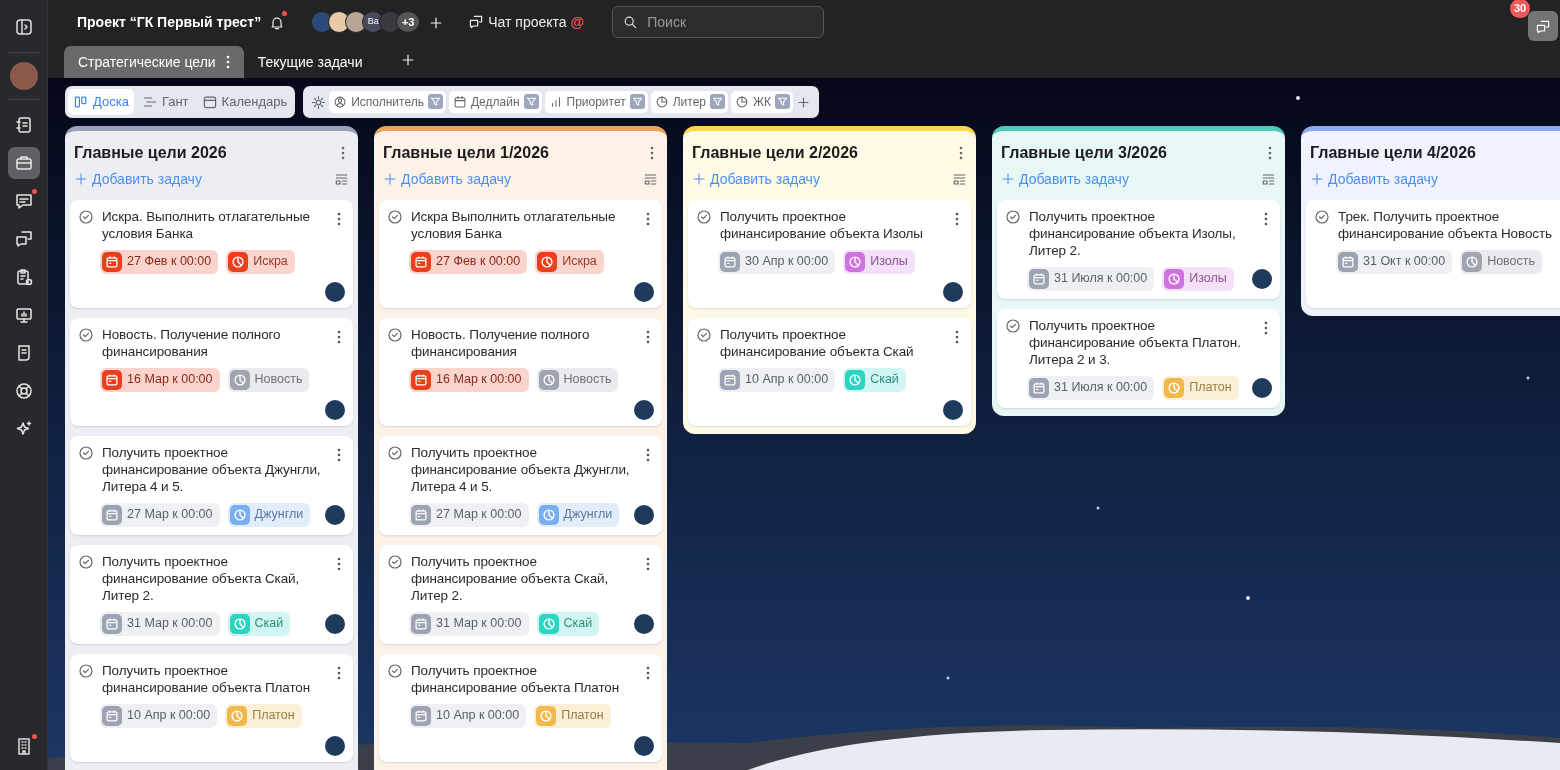 The height and width of the screenshot is (770, 1560). What do you see at coordinates (466, 152) in the screenshot?
I see `column-title: Главные цели 1/2026` at bounding box center [466, 152].